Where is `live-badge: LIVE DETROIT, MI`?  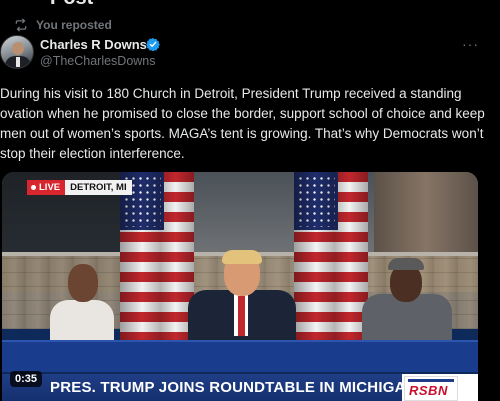
live-badge: LIVE DETROIT, MI is located at coordinates (79, 187).